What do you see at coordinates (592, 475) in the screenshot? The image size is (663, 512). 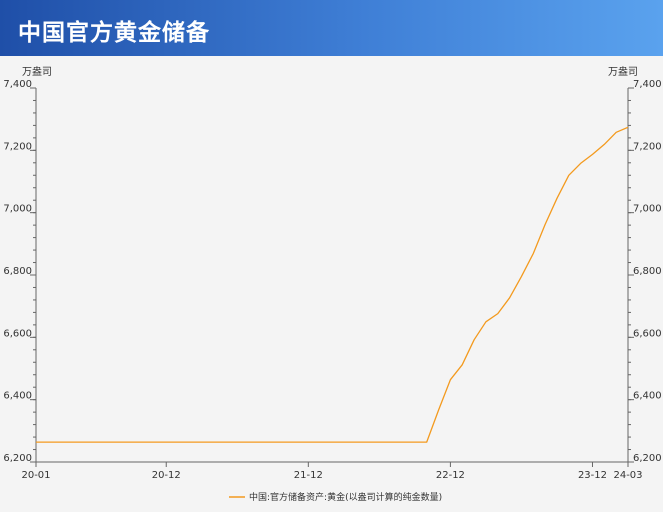 I see `x-tick-label: 23-12` at bounding box center [592, 475].